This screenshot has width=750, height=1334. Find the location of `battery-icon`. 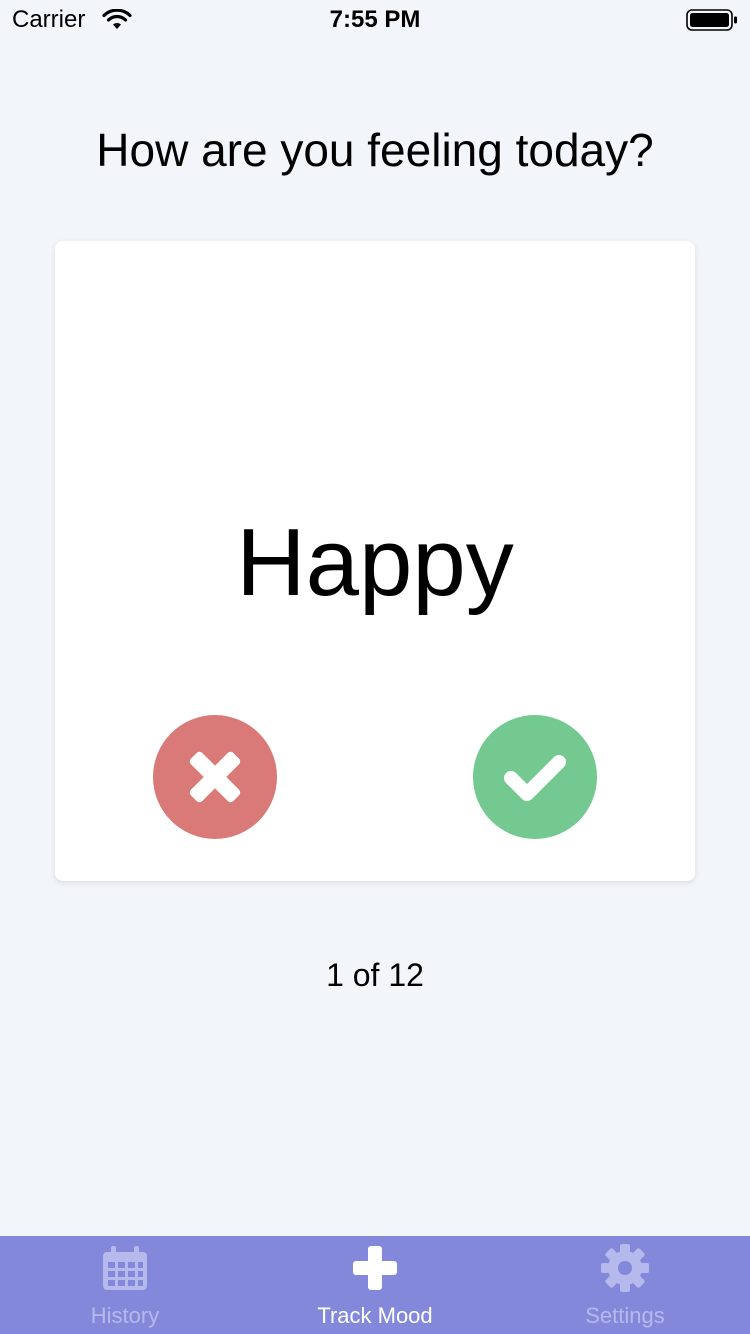

battery-icon is located at coordinates (711, 20).